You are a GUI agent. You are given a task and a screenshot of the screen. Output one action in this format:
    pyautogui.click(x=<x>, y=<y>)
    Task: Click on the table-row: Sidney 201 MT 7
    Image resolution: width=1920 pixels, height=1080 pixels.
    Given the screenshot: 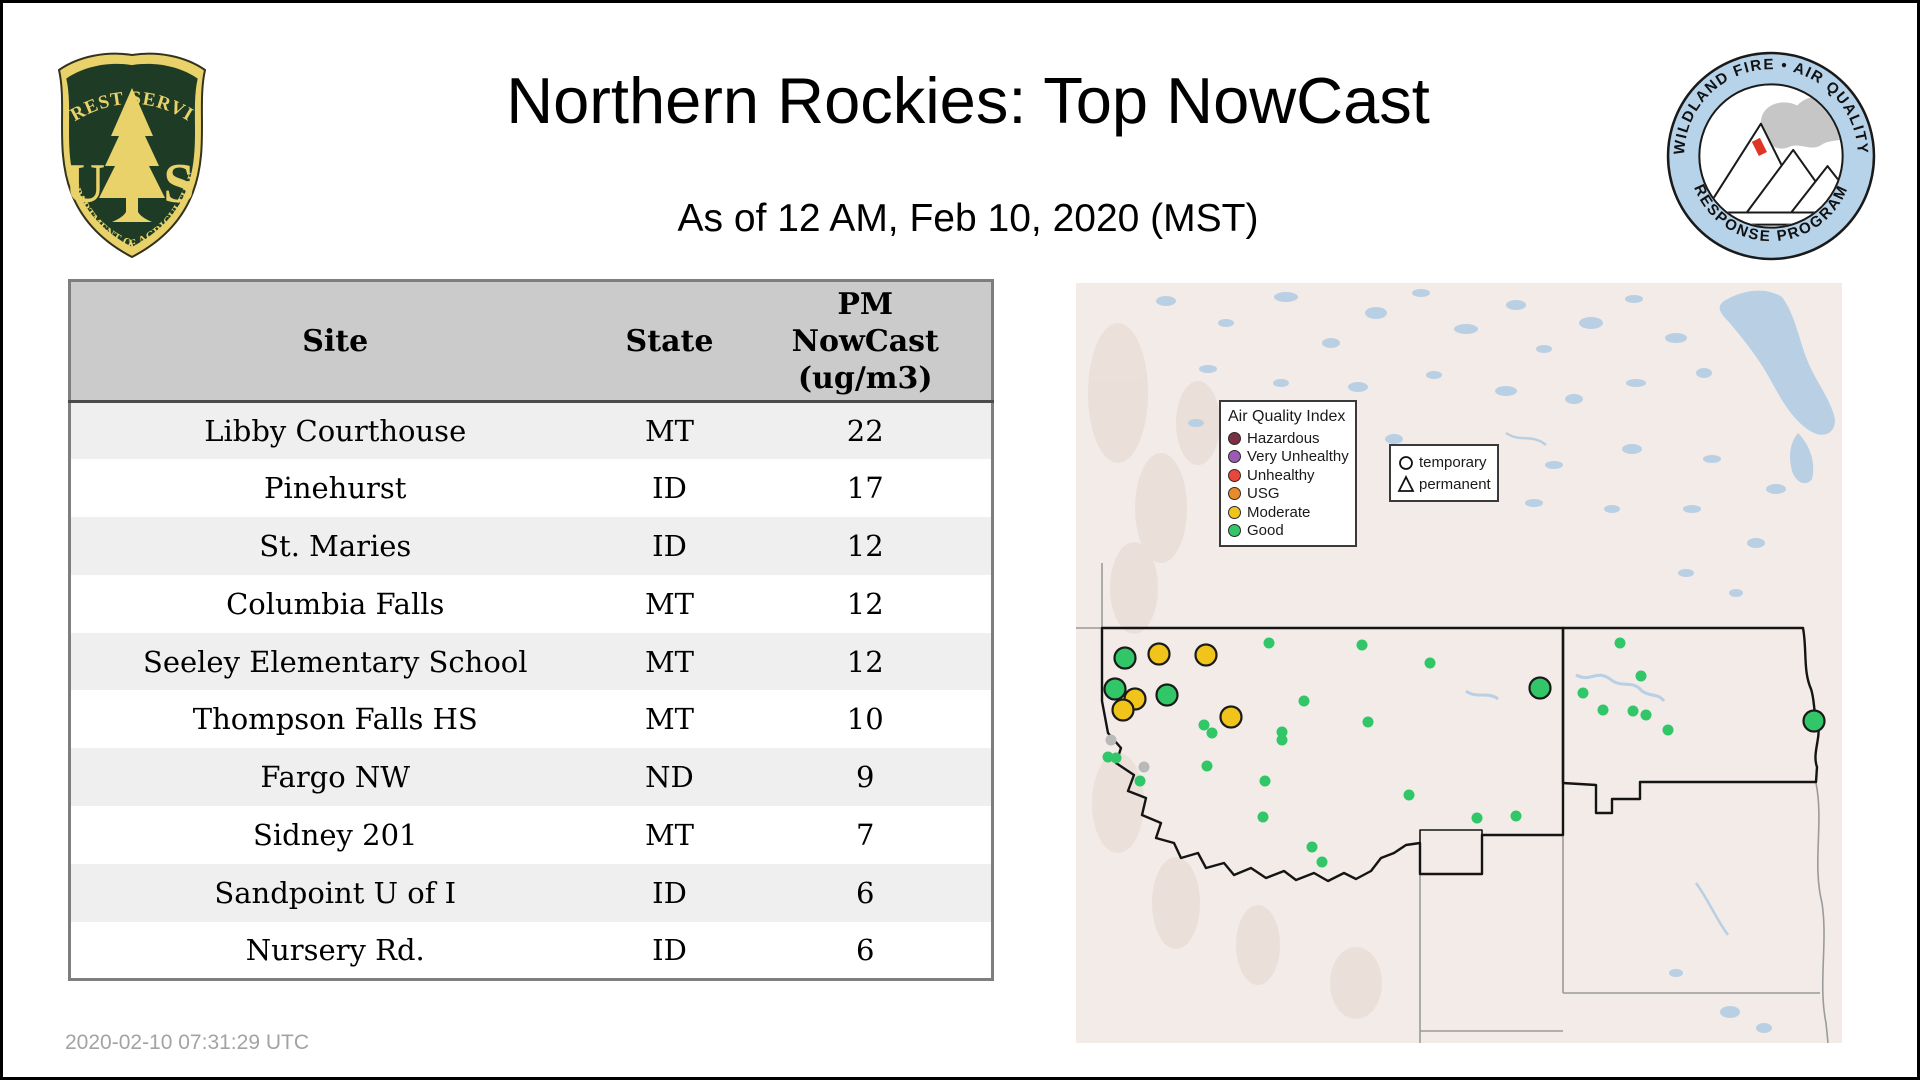 What is the action you would take?
    pyautogui.click(x=531, y=835)
    